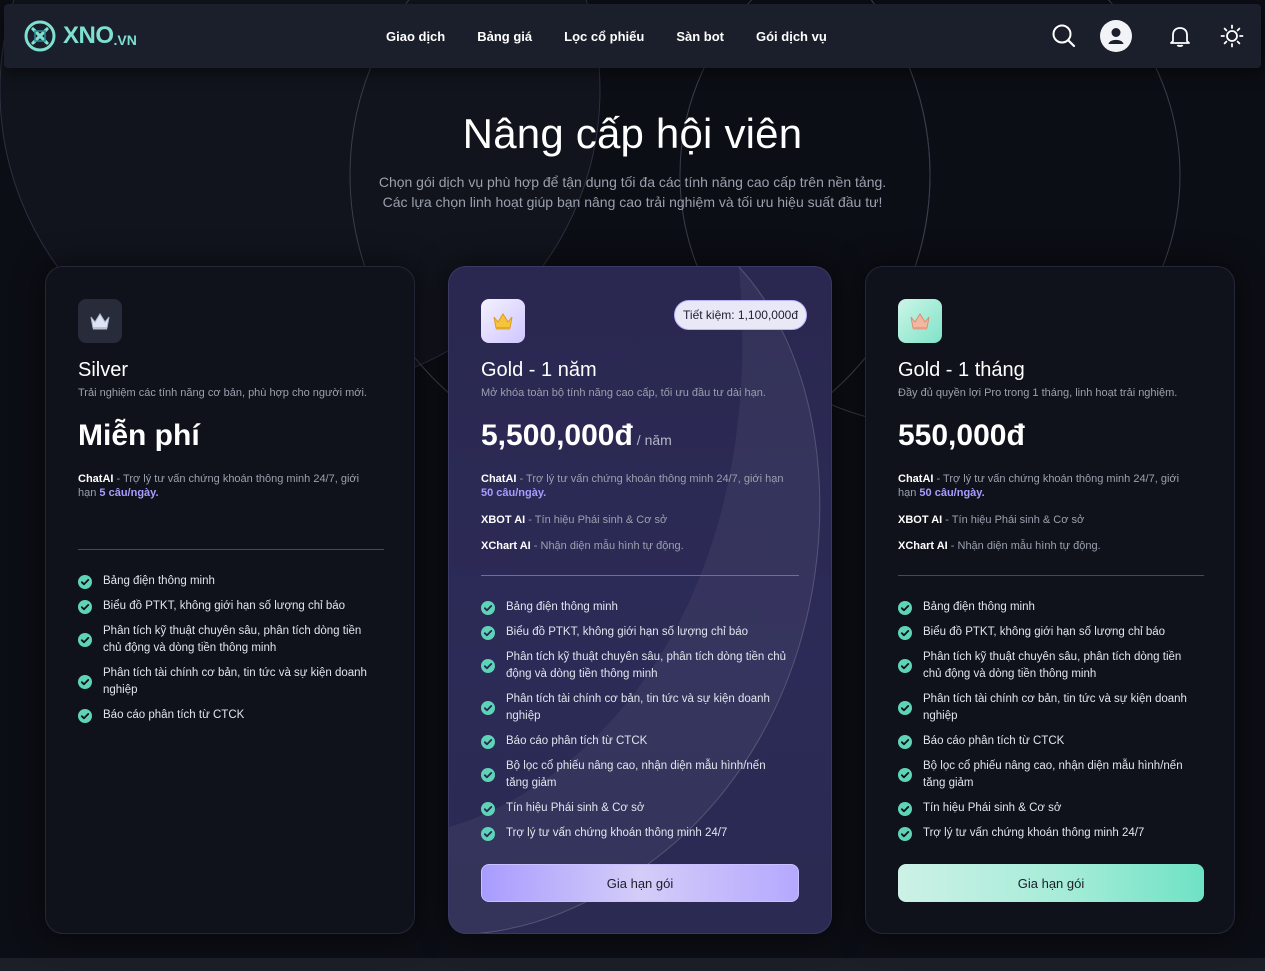 The height and width of the screenshot is (971, 1265). Describe the element at coordinates (1116, 36) in the screenshot. I see `user-avatar-icon` at that location.